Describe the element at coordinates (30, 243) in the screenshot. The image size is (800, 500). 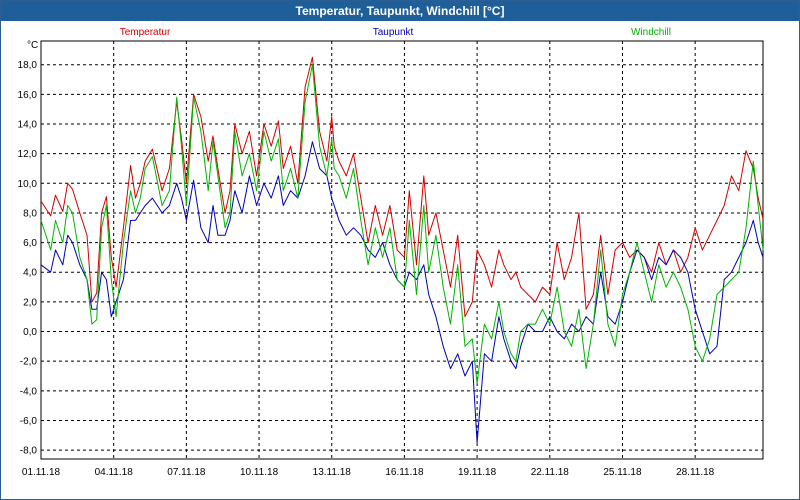
I see `y-tick-label: 6,0` at that location.